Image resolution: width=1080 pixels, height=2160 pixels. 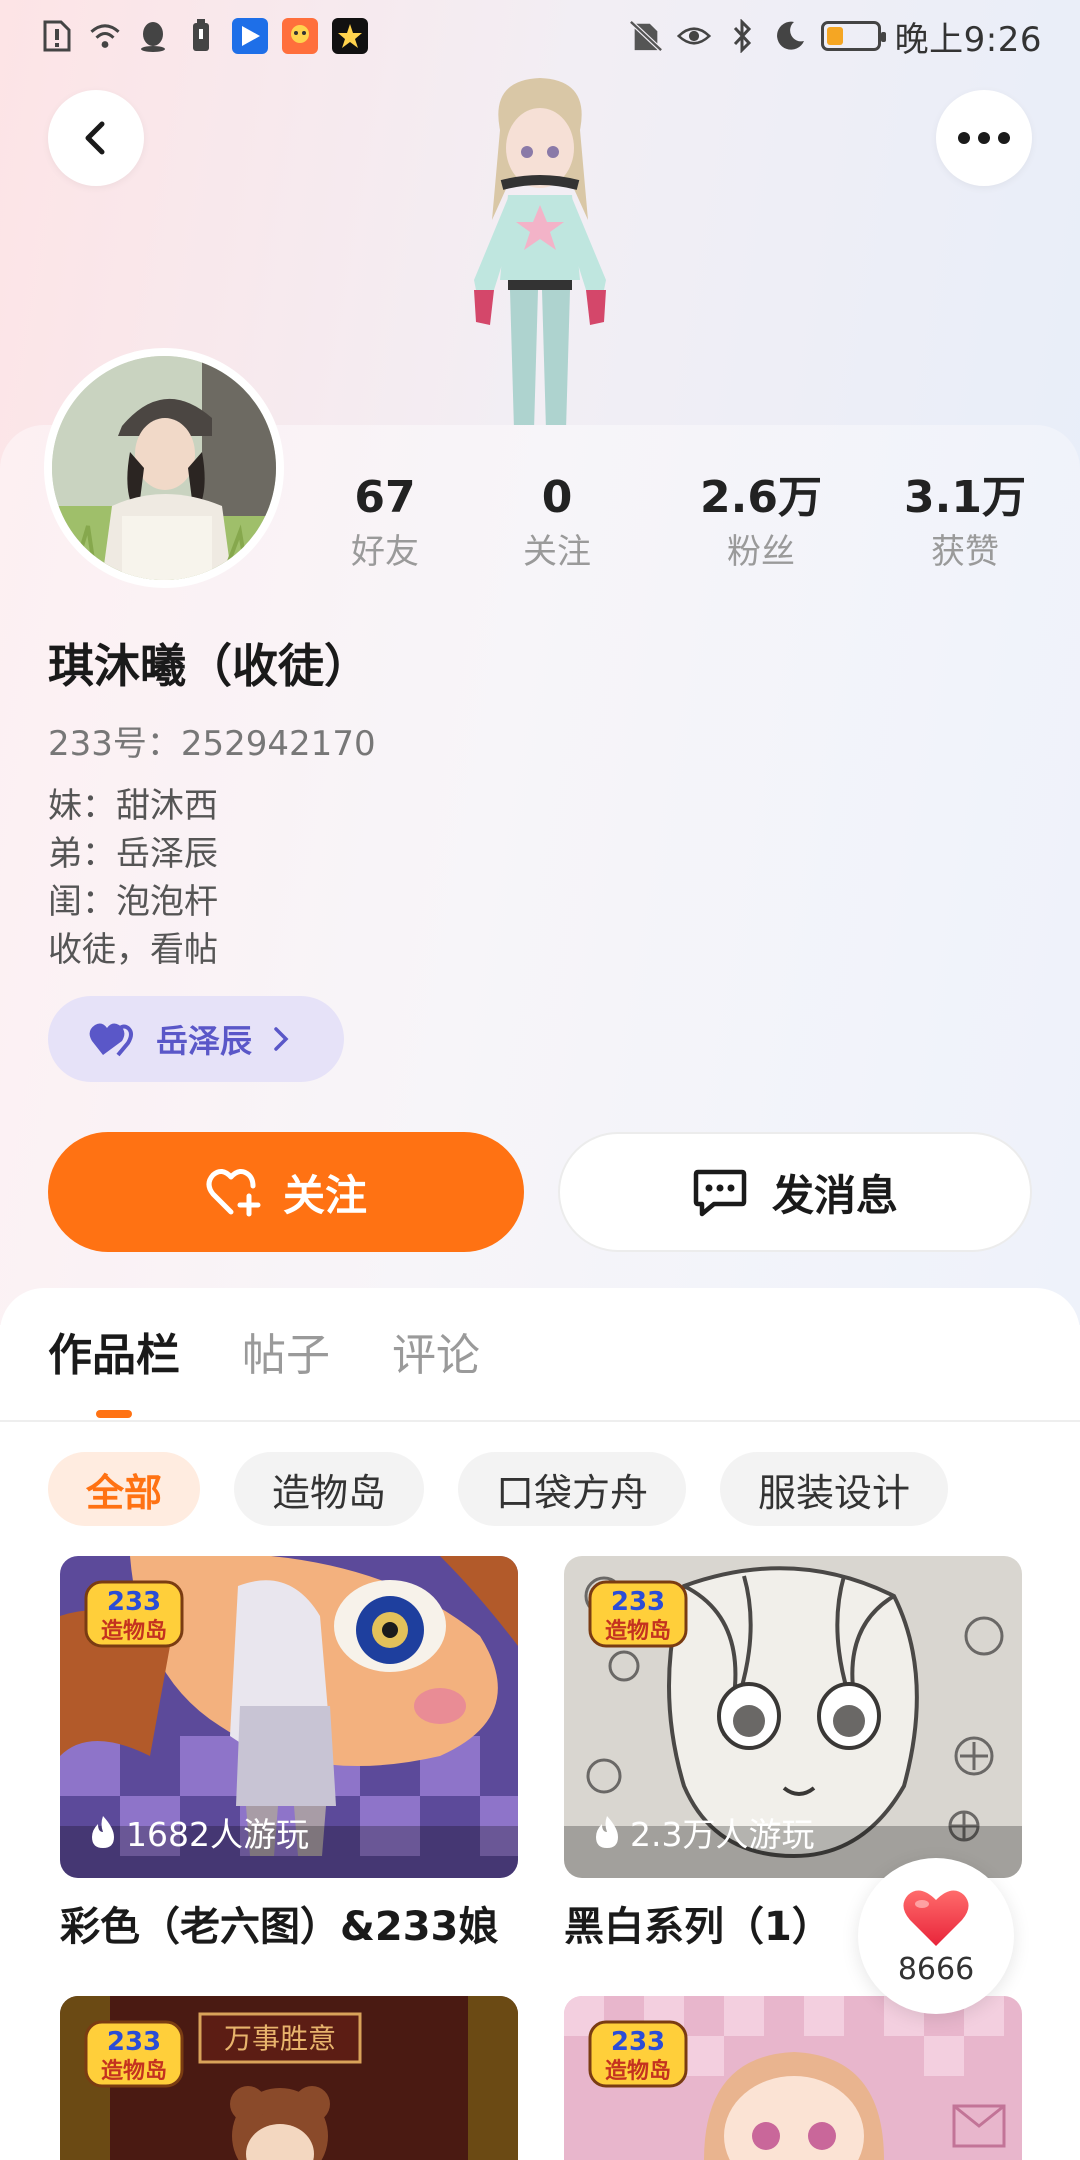 What do you see at coordinates (209, 666) in the screenshot?
I see `profile-name: 琪沐曦（收徒）` at bounding box center [209, 666].